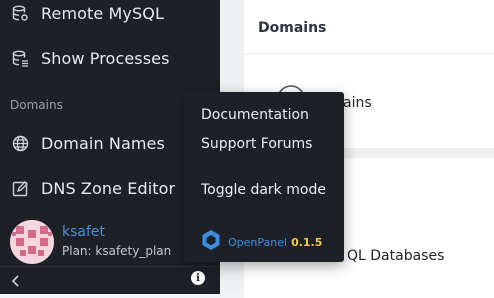  Describe the element at coordinates (105, 58) in the screenshot. I see `sidebar-item-label: Show Processes` at that location.